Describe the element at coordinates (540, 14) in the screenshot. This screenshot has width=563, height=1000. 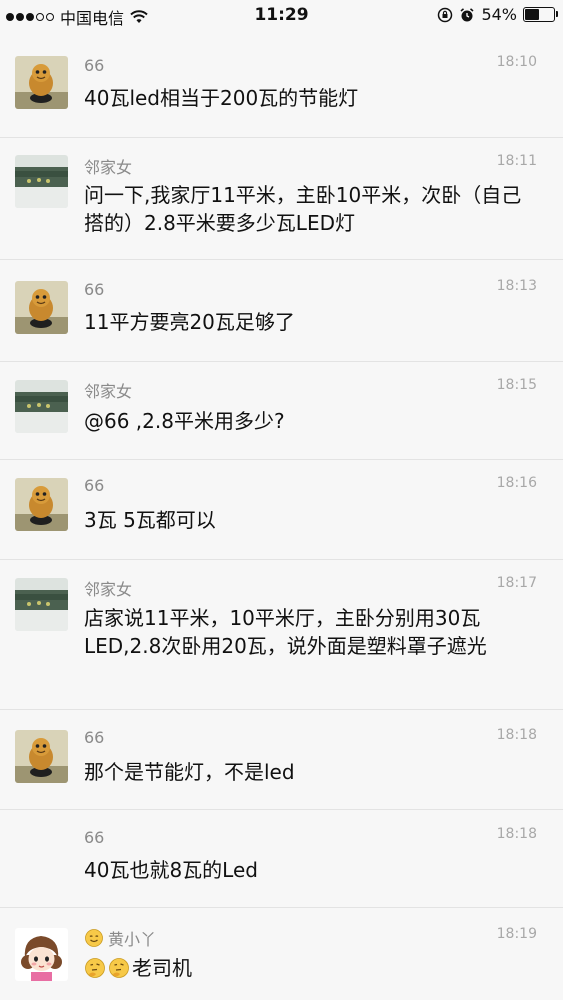
I see `battery-icon` at that location.